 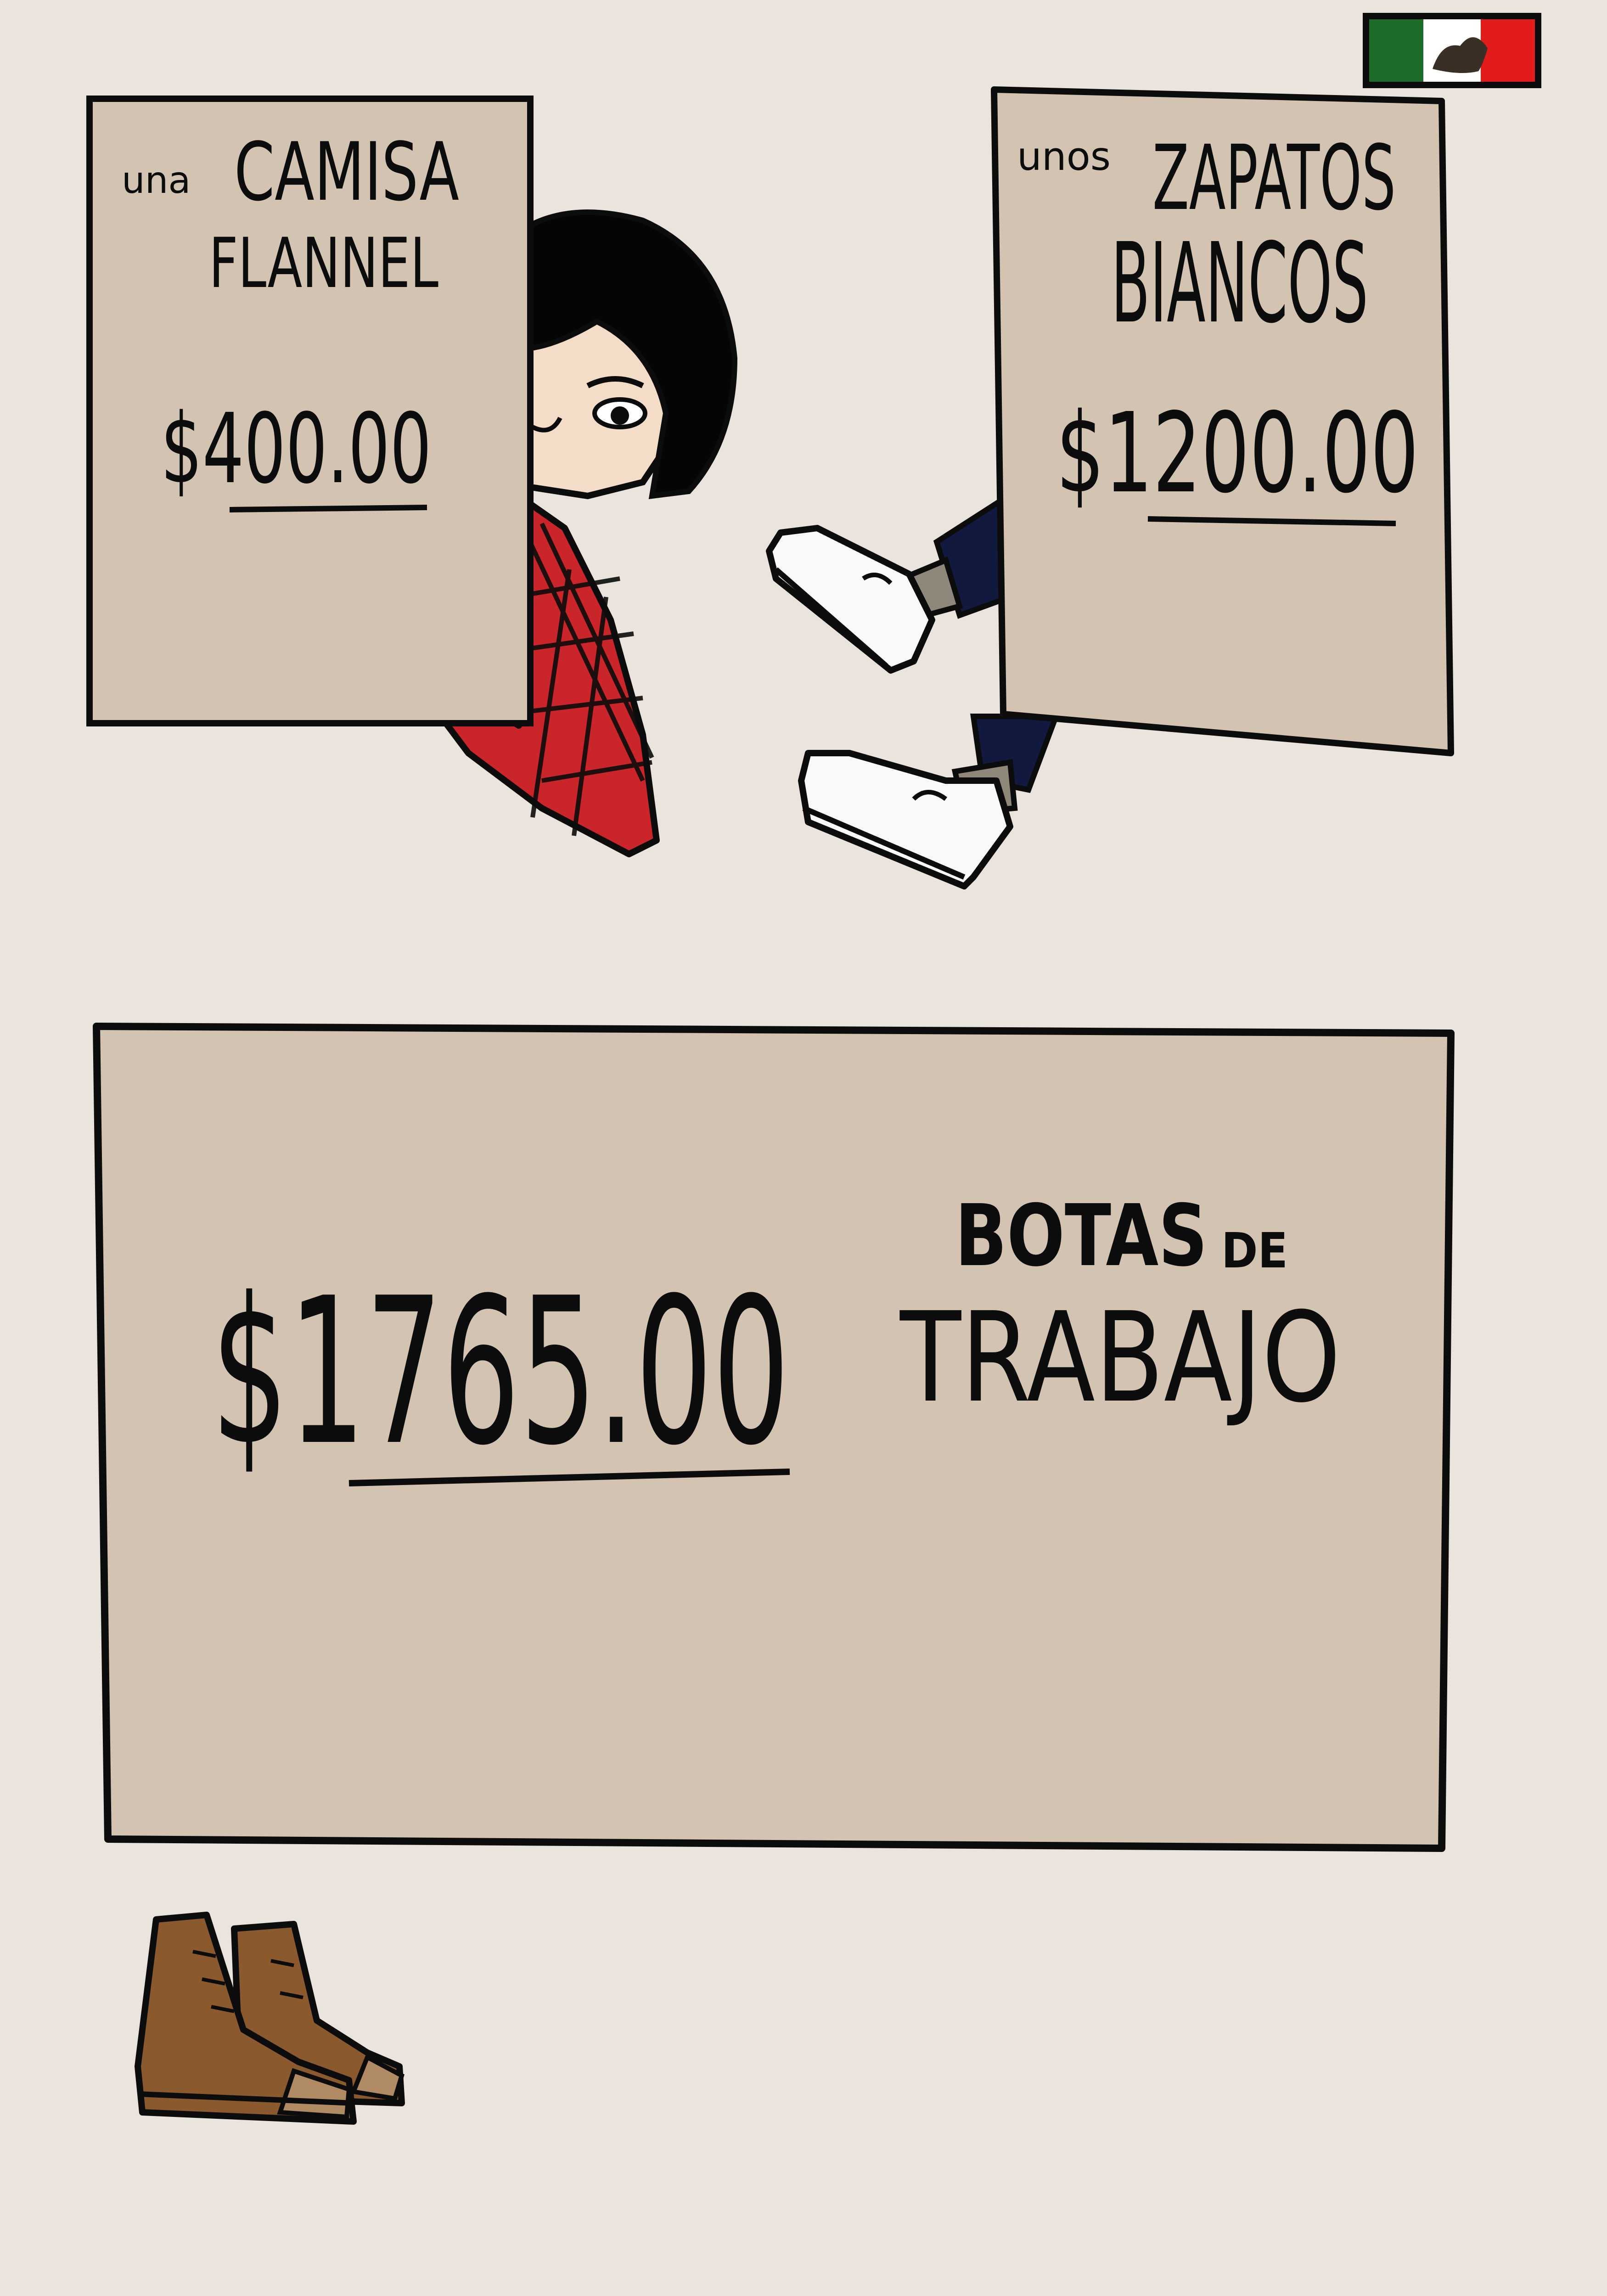 I want to click on work-boots-icon, so click(x=270, y=2019).